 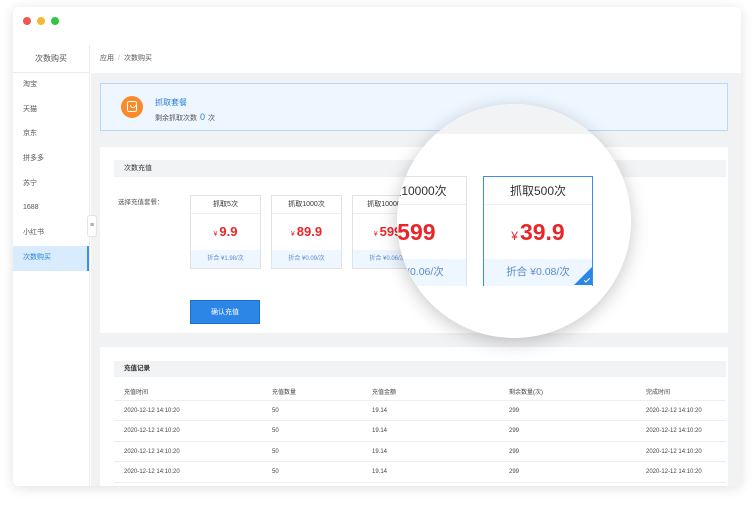 I want to click on maximize-window-button, so click(x=55, y=21).